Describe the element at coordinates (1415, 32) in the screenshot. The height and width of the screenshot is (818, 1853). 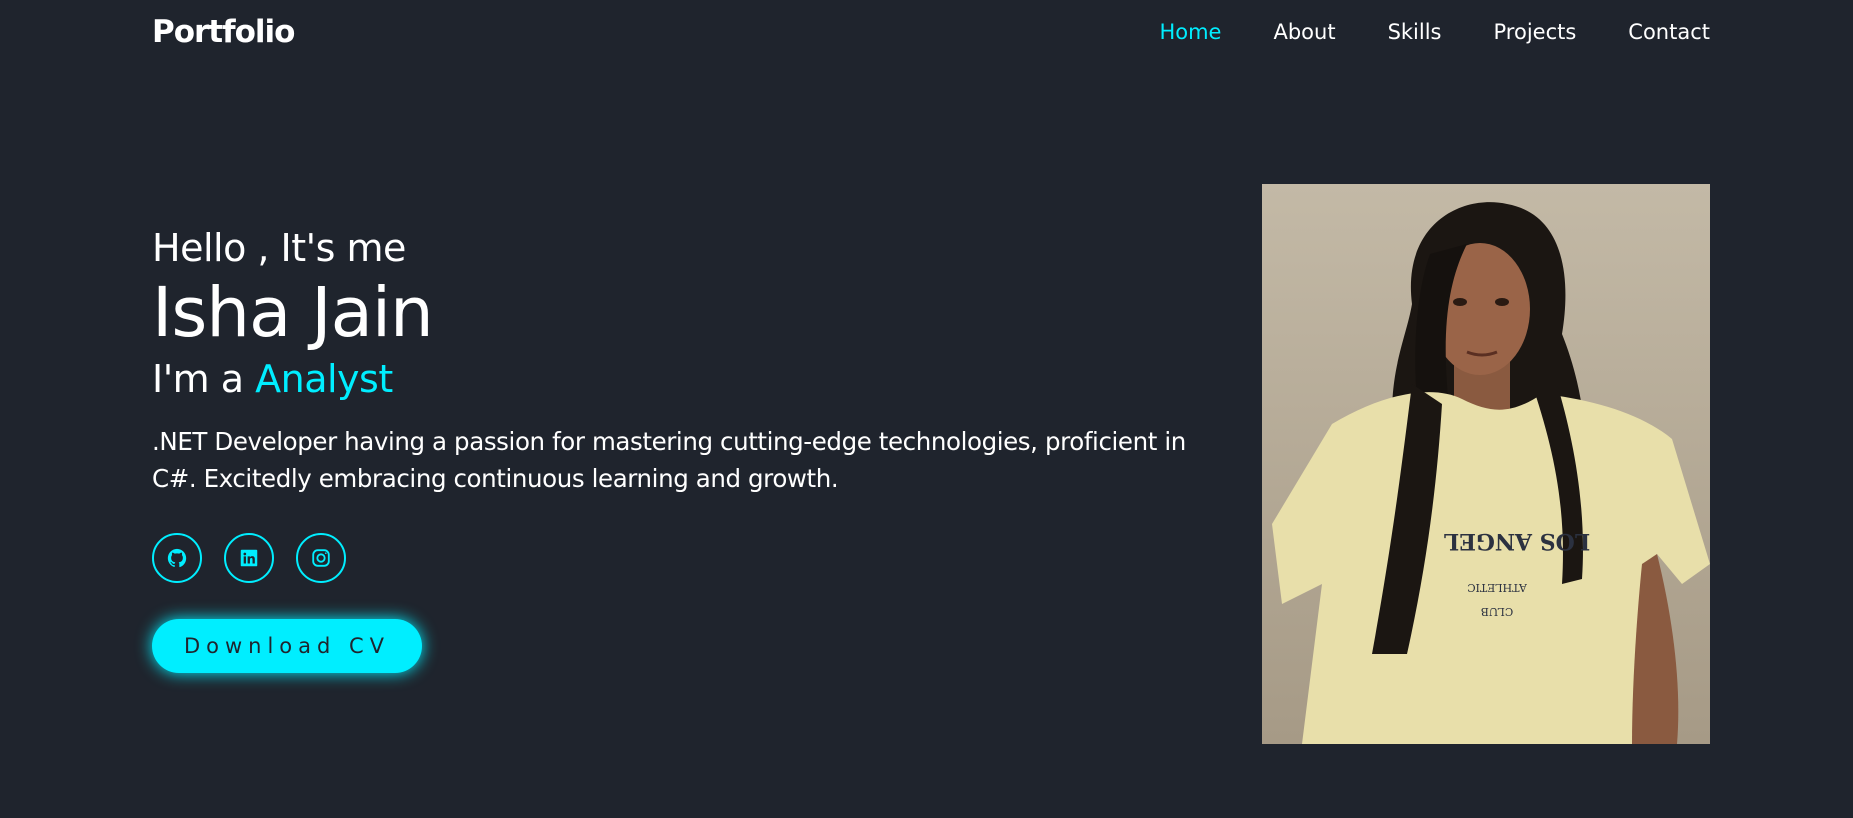
I see `nav-skills: Skills` at that location.